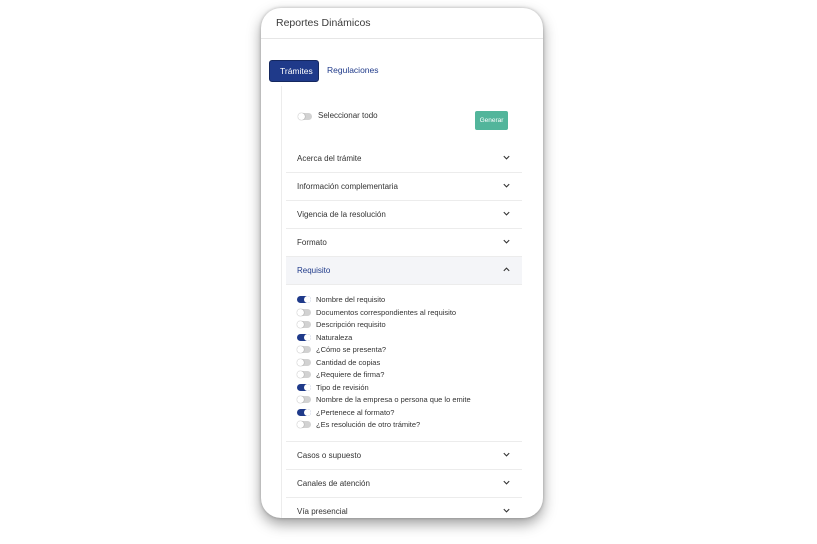 The image size is (817, 544). Describe the element at coordinates (351, 349) in the screenshot. I see `option-label: ¿Cómo se presenta?` at that location.